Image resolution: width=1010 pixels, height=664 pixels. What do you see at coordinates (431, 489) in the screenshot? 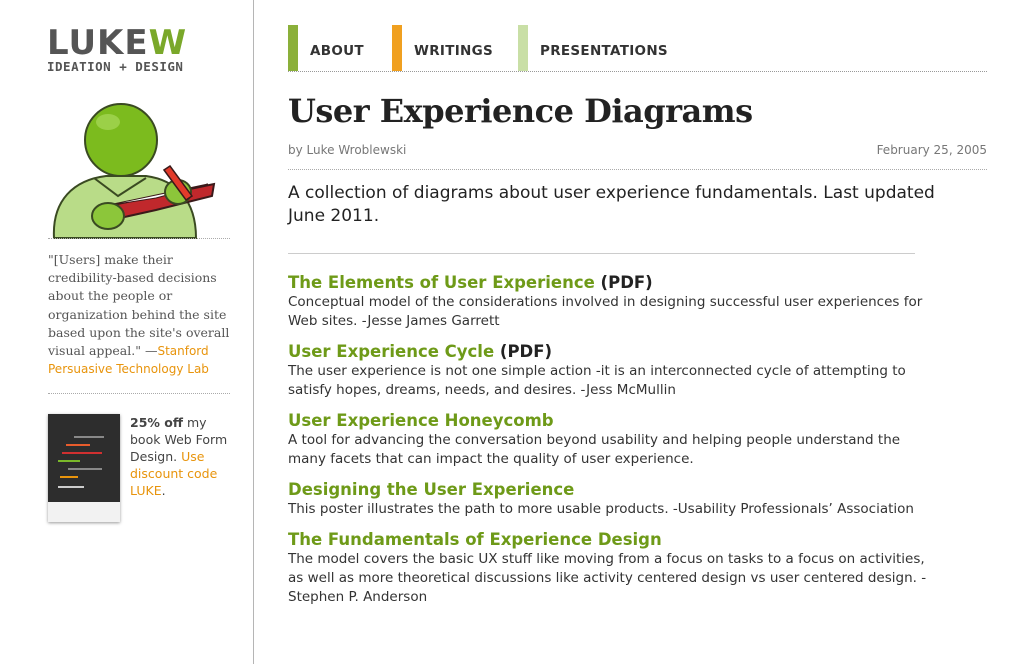
I see `item-title-link: Designing the User Experience` at bounding box center [431, 489].